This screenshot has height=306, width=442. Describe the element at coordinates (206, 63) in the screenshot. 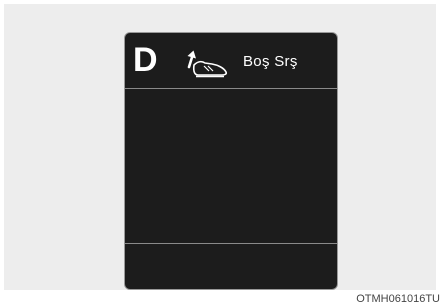

I see `accelerator-pedal-release-icon` at that location.